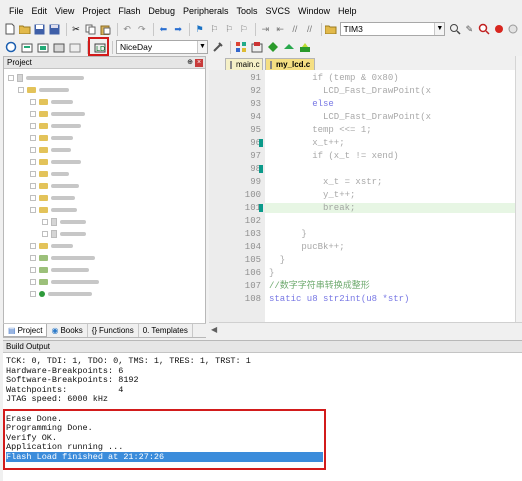  What do you see at coordinates (273, 47) in the screenshot?
I see `green-diamond-icon` at bounding box center [273, 47].